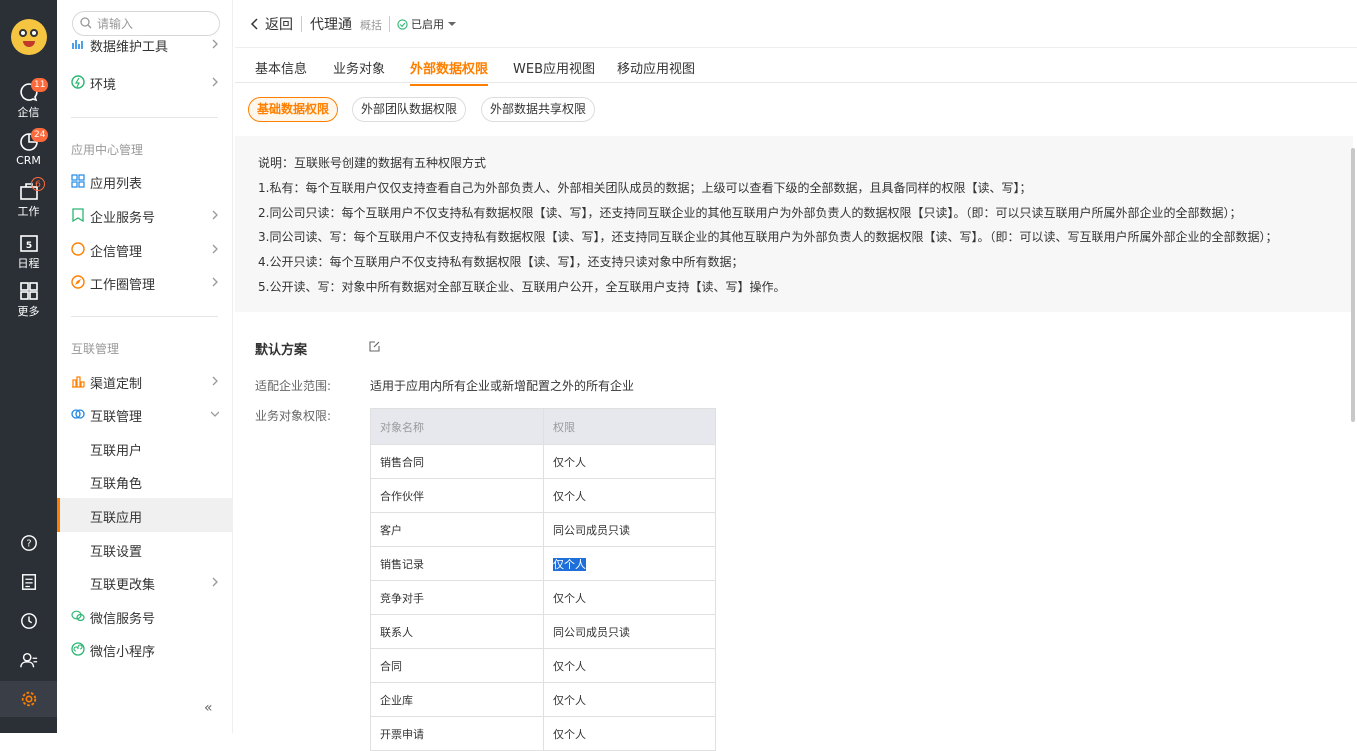  I want to click on page-subtitle: 概括, so click(371, 25).